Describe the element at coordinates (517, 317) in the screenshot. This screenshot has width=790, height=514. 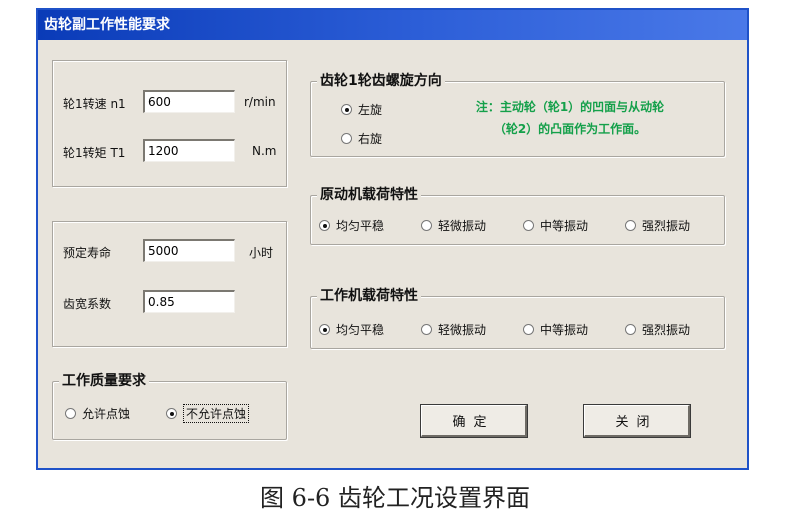
I see `machine-load-group: 工作机载荷特性 均匀平稳 轻微振动 中等振动 强烈振动` at that location.